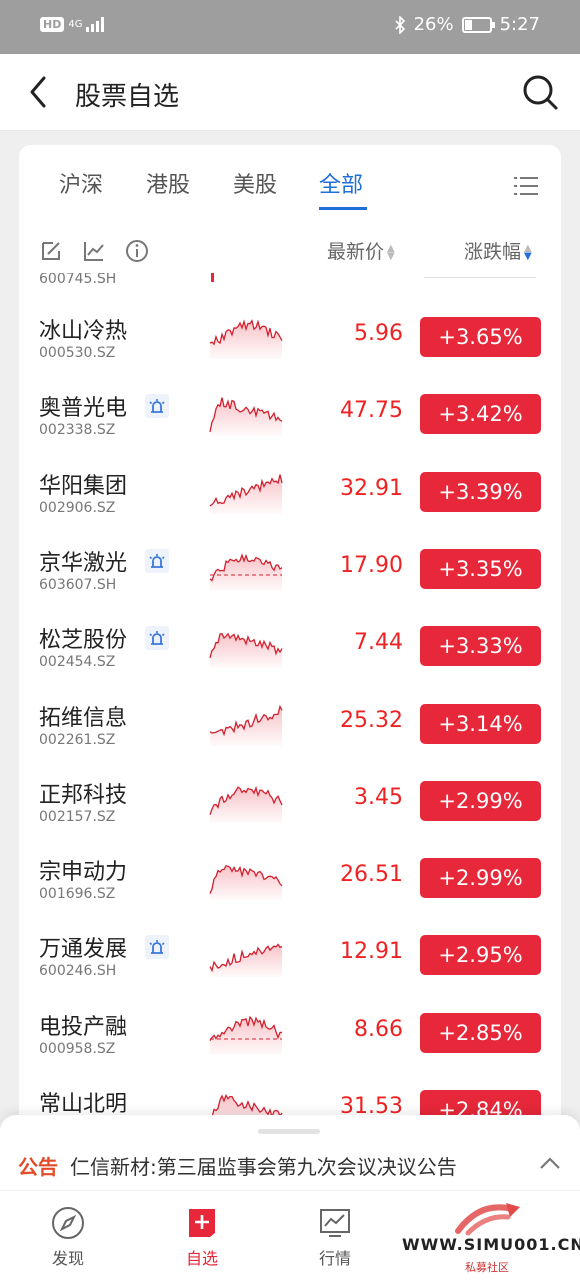 This screenshot has width=580, height=1282. What do you see at coordinates (83, 718) in the screenshot?
I see `stock-name: 拓维信息` at bounding box center [83, 718].